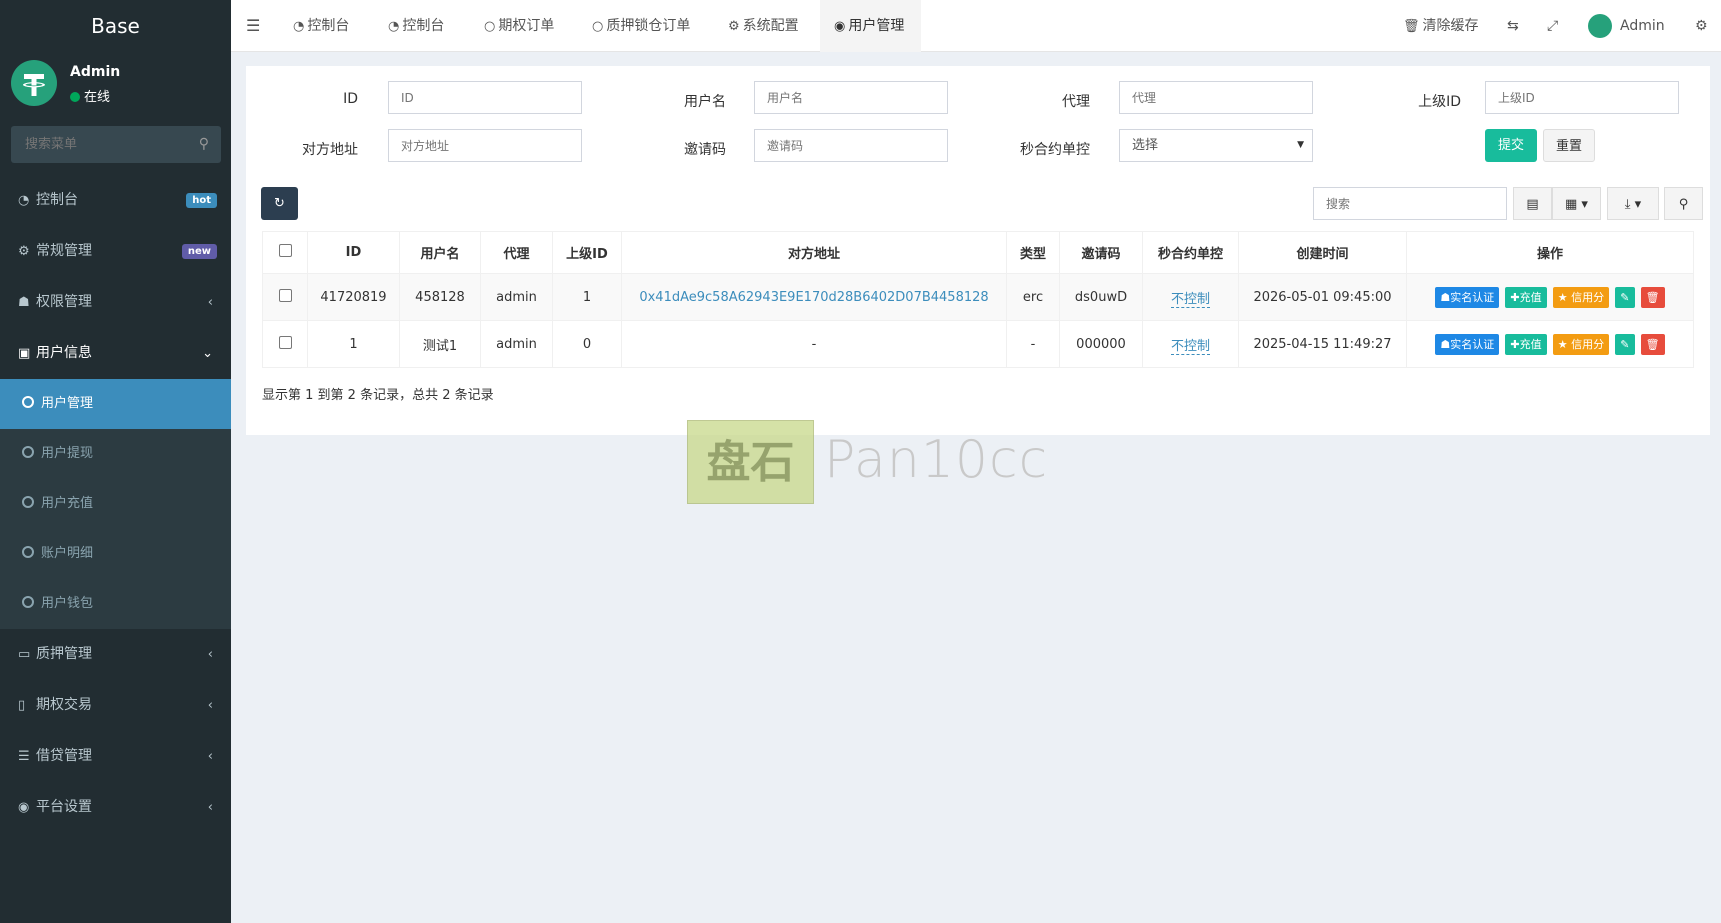 This screenshot has height=923, width=1721. I want to click on control-label: 秒合约单控, so click(1055, 150).